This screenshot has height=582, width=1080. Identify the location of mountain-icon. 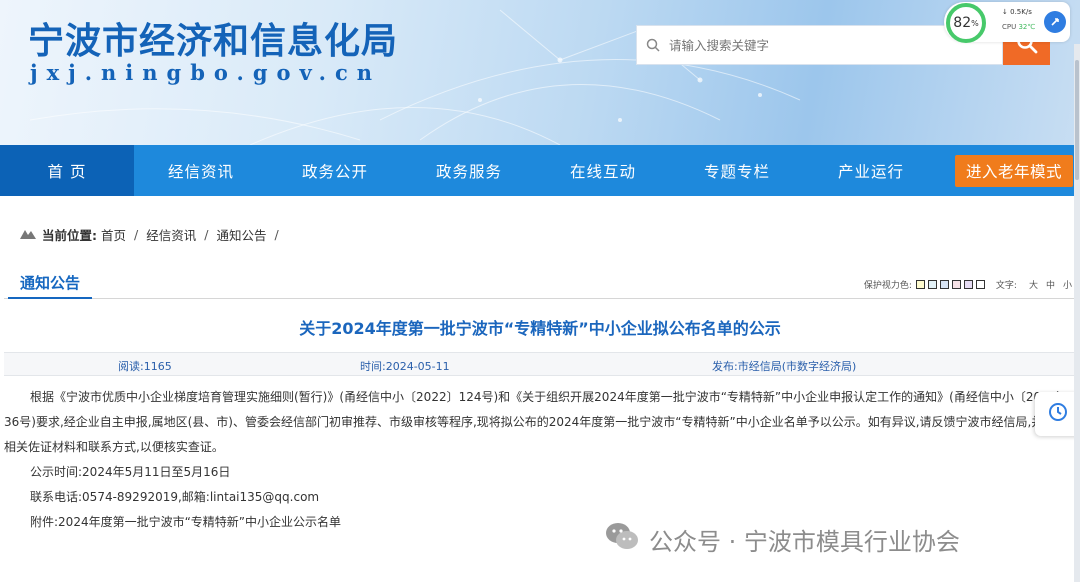
(28, 234).